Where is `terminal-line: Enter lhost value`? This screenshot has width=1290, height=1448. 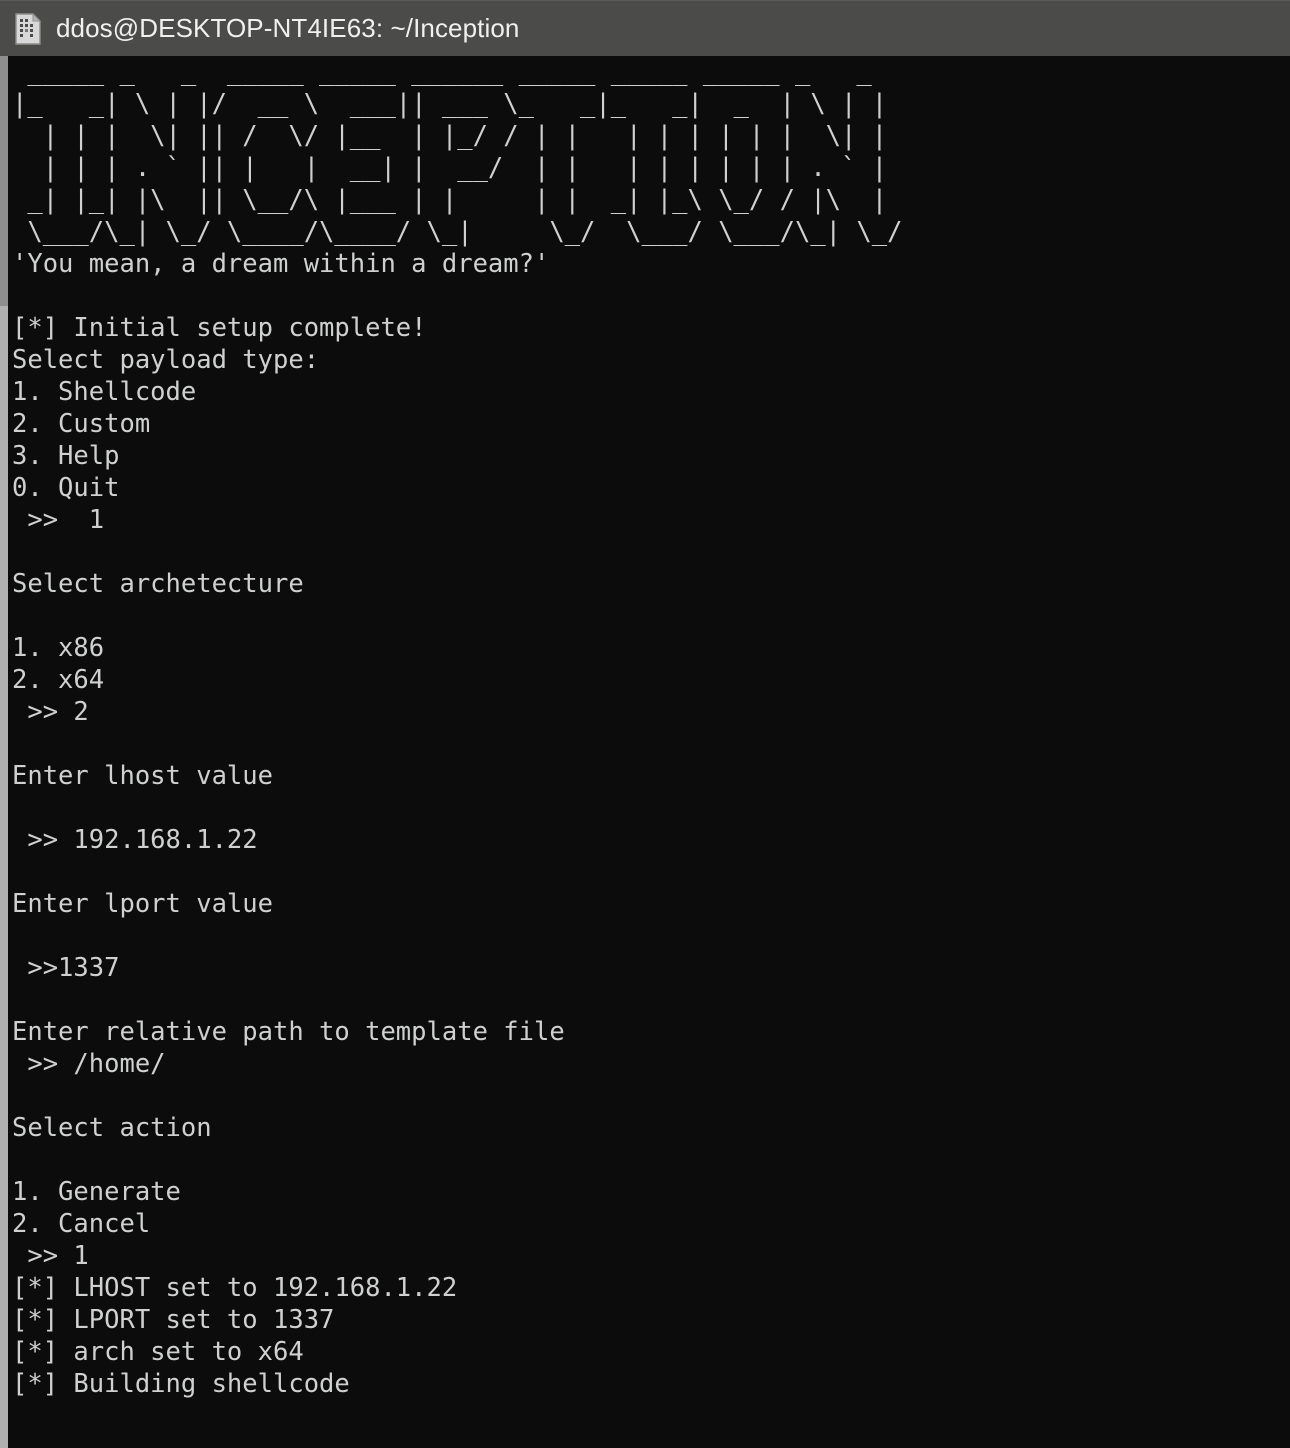
terminal-line: Enter lhost value is located at coordinates (142, 776).